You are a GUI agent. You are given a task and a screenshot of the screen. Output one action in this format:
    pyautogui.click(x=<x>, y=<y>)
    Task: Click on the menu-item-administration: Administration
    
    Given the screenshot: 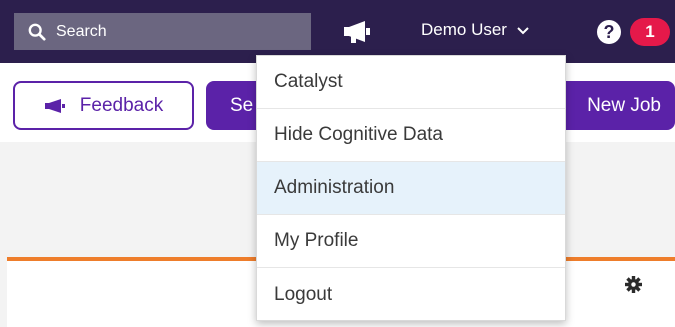 What is the action you would take?
    pyautogui.click(x=411, y=188)
    